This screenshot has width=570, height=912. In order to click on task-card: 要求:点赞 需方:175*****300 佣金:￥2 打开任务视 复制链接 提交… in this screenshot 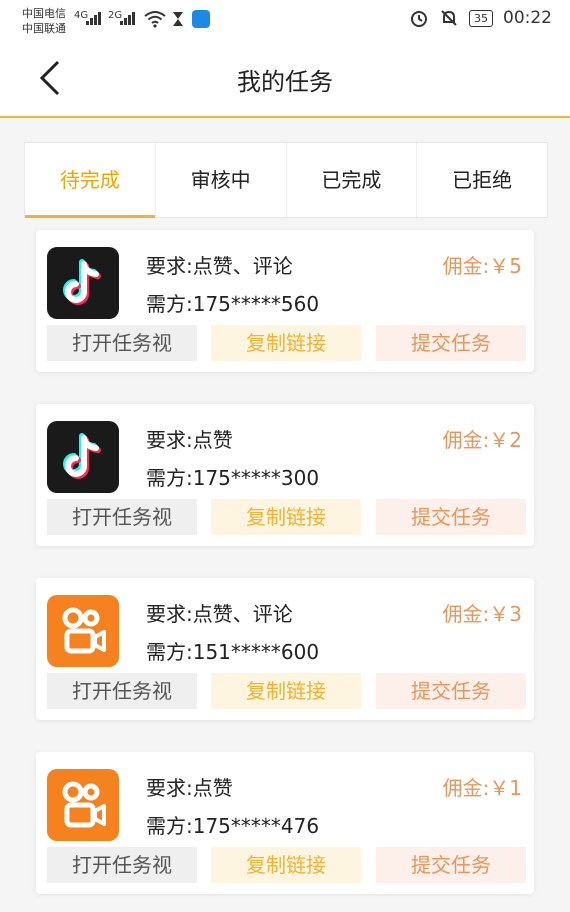, I will do `click(285, 475)`.